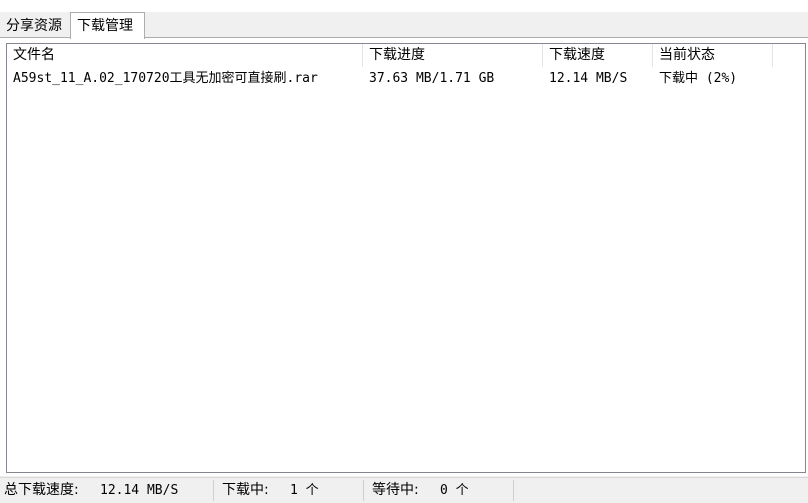  What do you see at coordinates (107, 25) in the screenshot?
I see `tab-download-manager: 下载管理` at bounding box center [107, 25].